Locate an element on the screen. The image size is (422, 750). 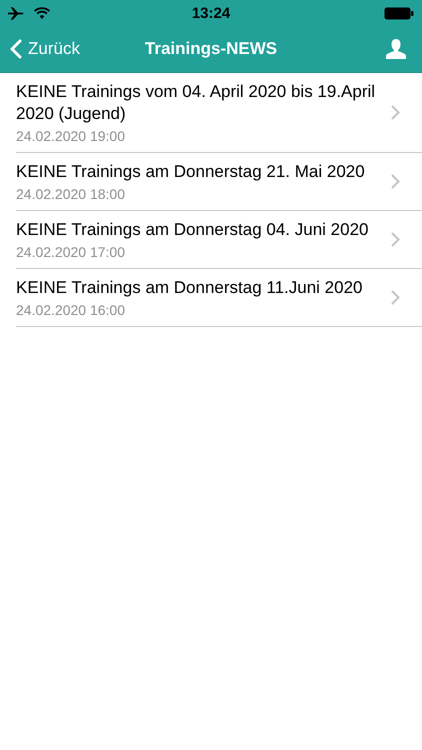
news-date: 24.02.2020 16:00 is located at coordinates (71, 310).